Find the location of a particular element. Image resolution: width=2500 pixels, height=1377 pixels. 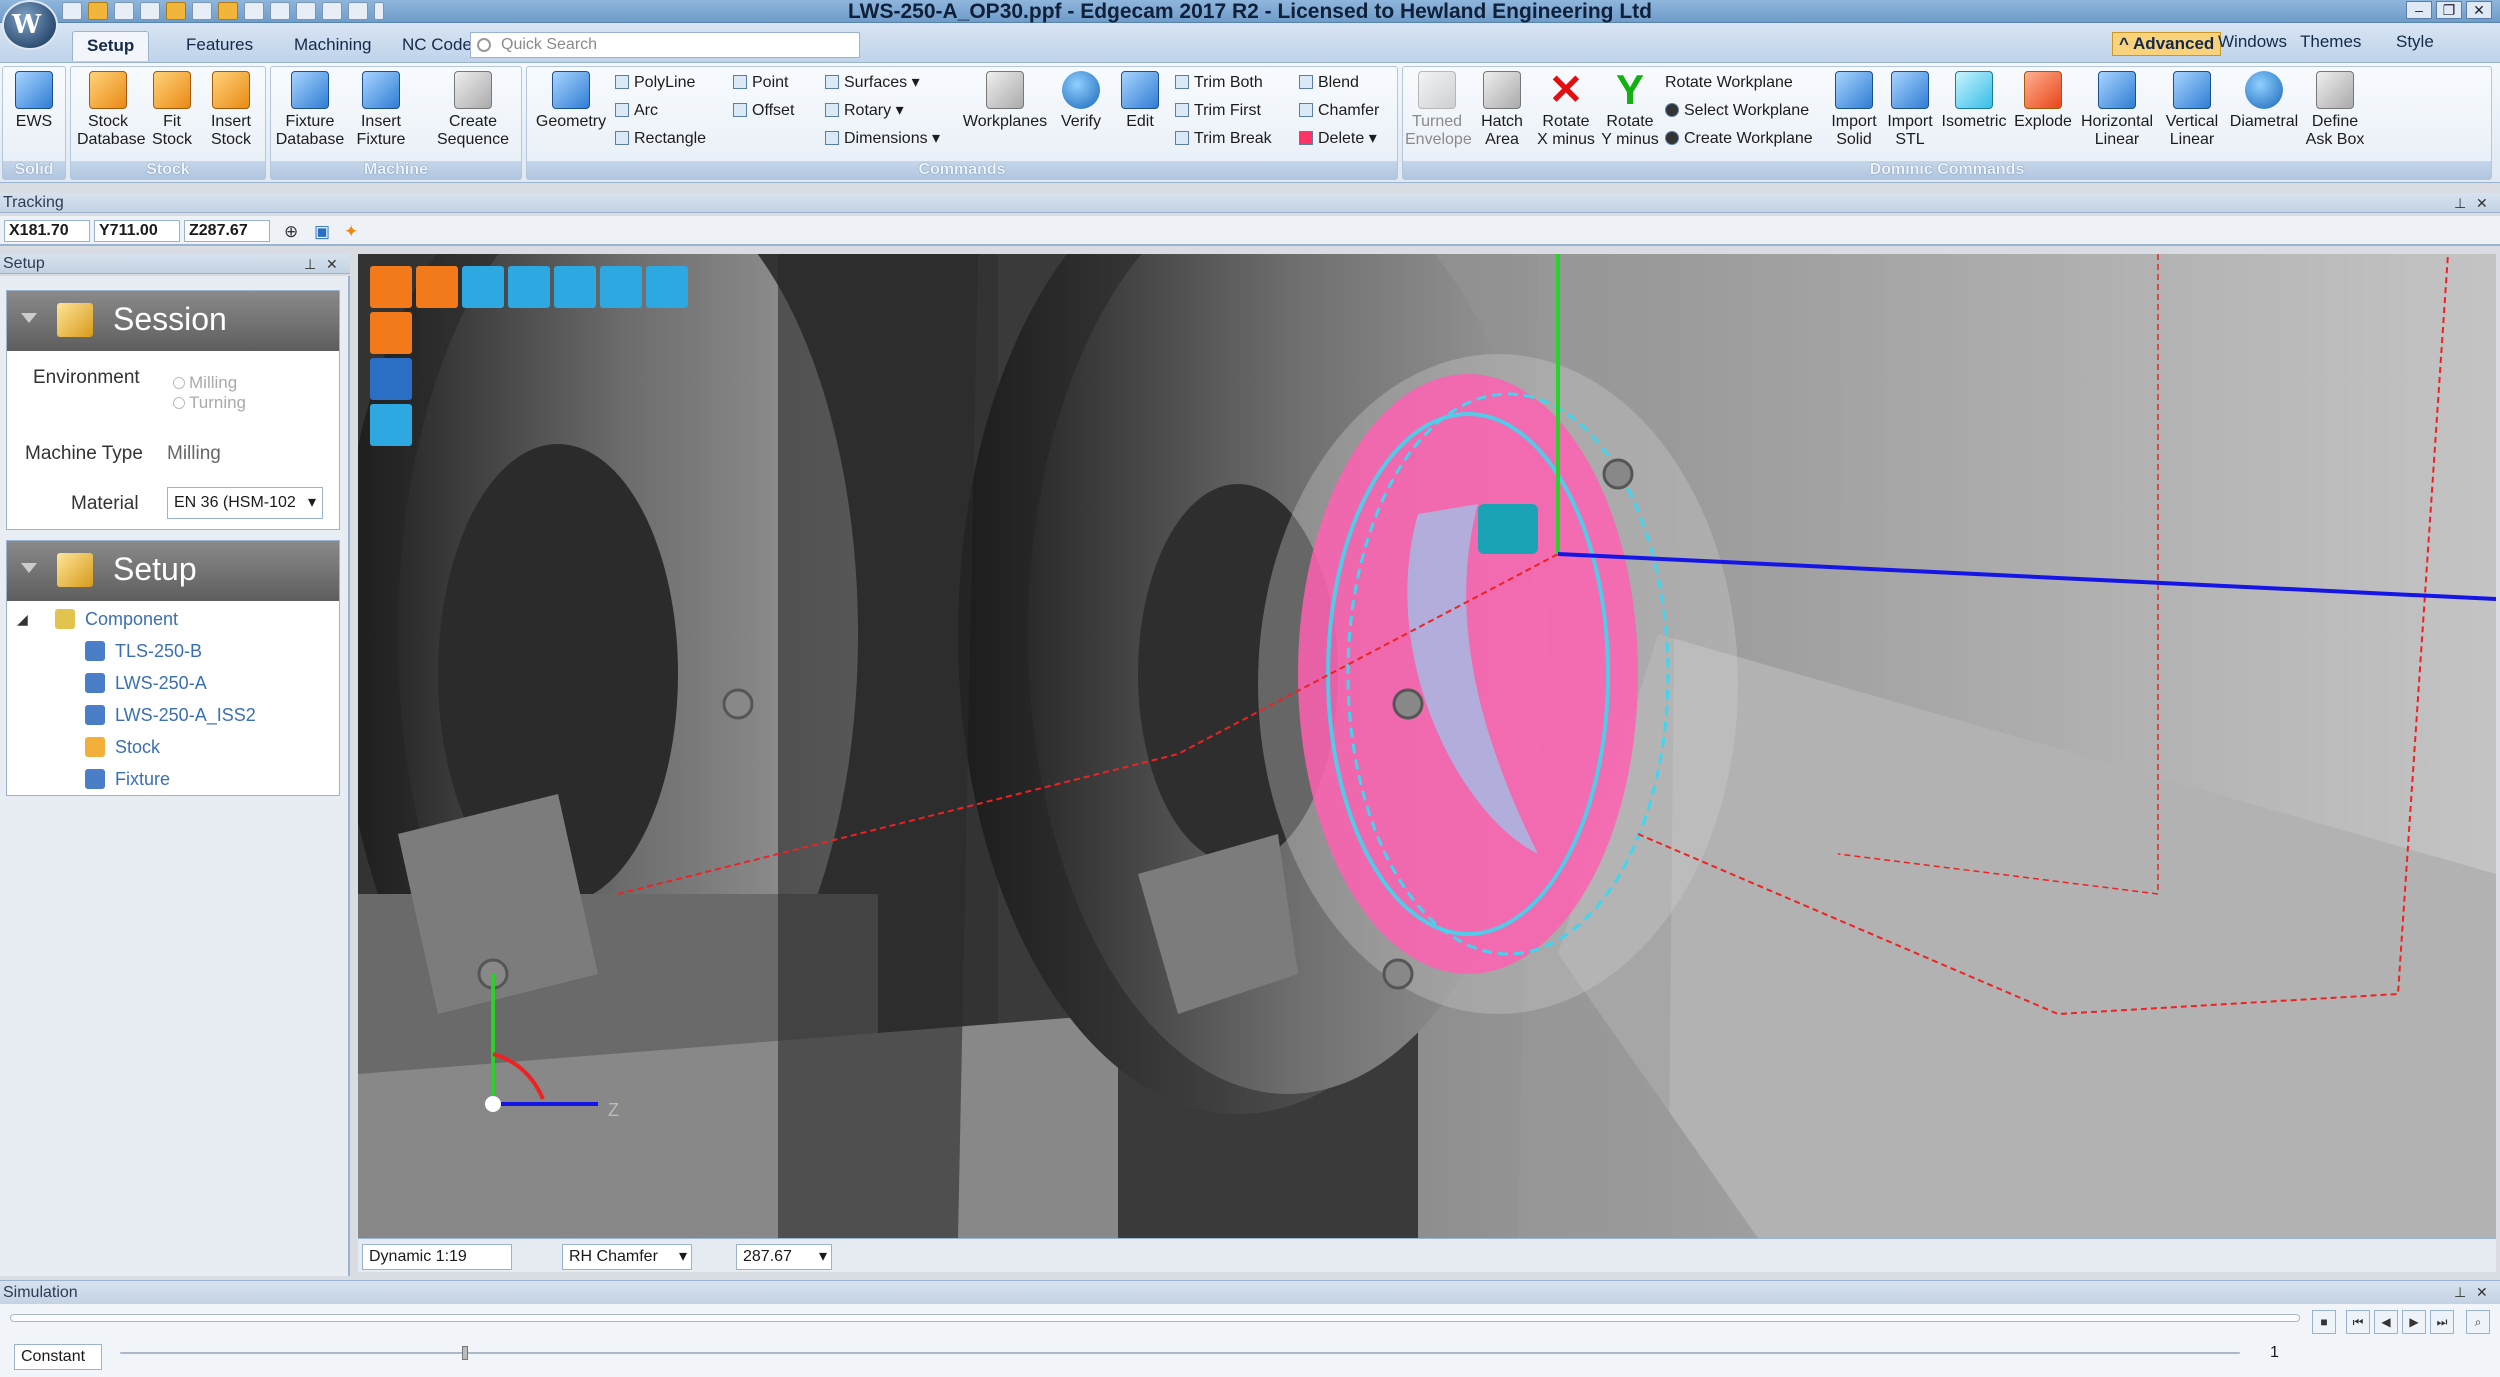

delete-menu: Delete ▾ is located at coordinates (1338, 139).